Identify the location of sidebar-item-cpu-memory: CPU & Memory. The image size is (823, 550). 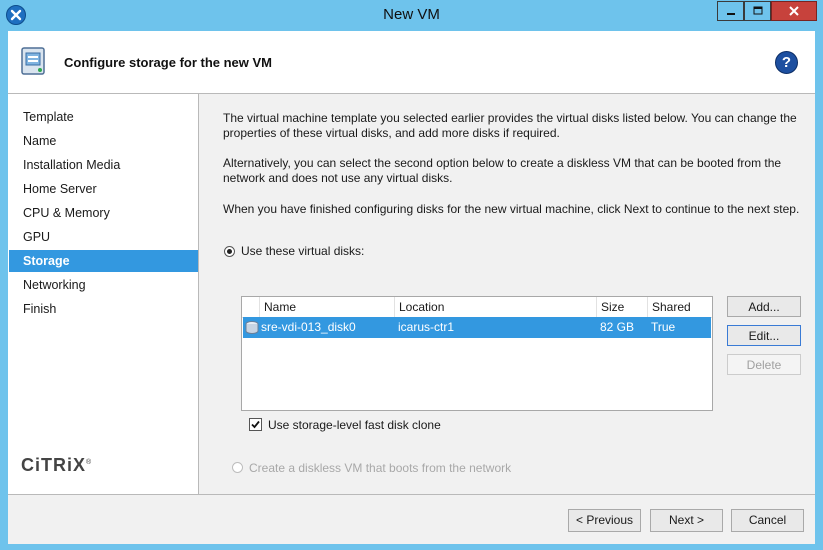
(103, 213).